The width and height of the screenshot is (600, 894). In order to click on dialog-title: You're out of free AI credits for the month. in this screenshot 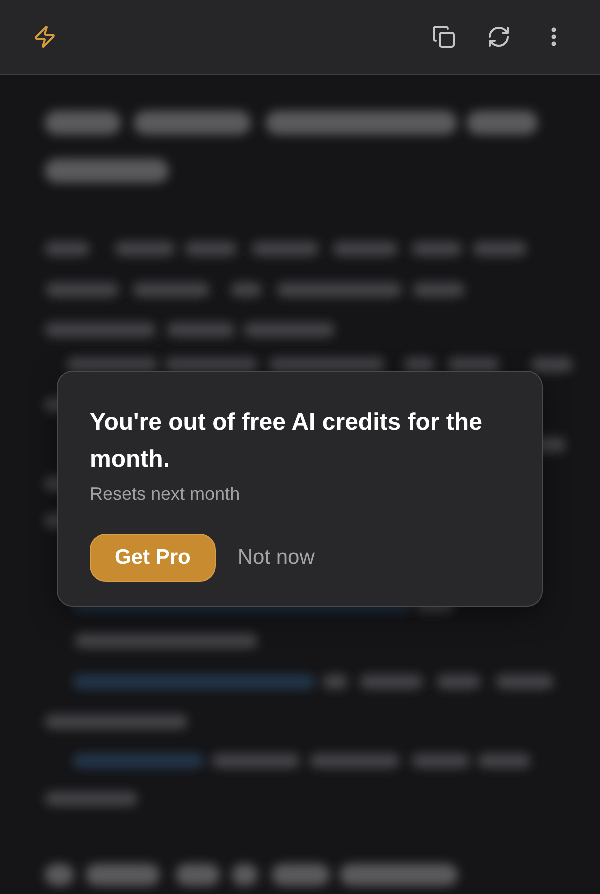, I will do `click(287, 441)`.